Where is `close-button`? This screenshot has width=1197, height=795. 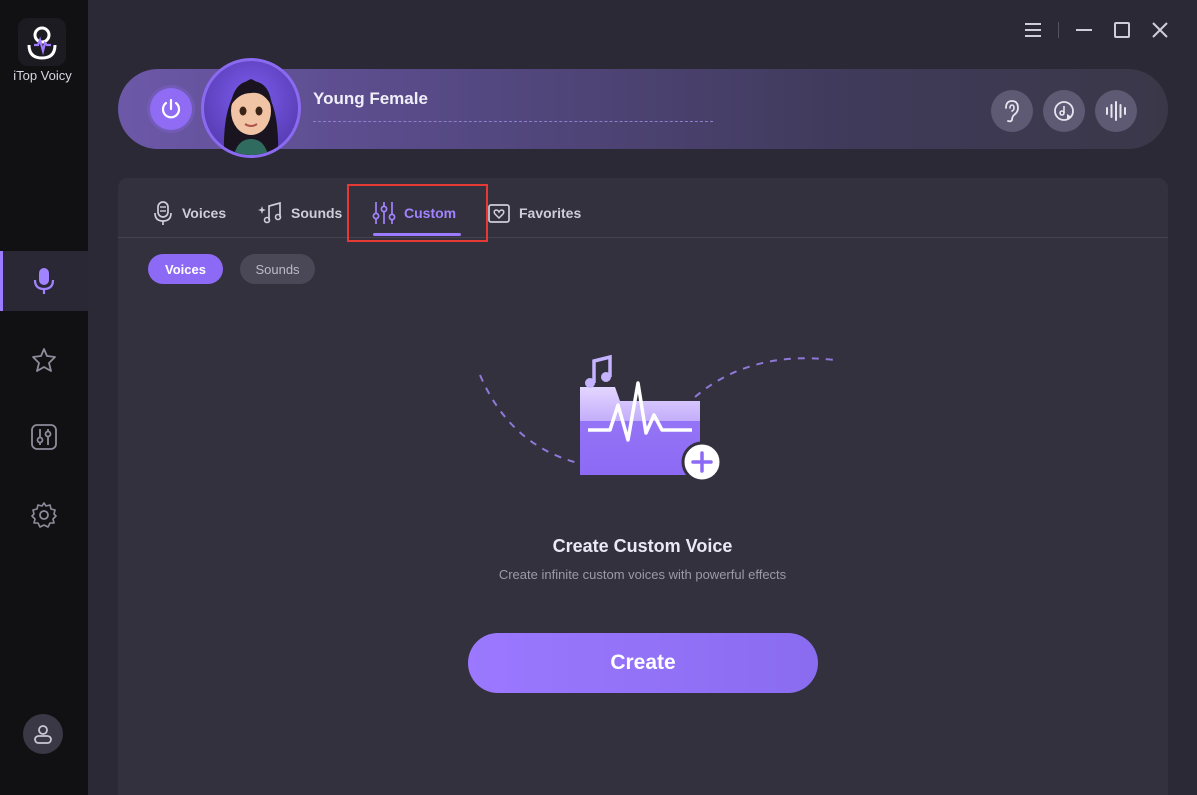 close-button is located at coordinates (1160, 30).